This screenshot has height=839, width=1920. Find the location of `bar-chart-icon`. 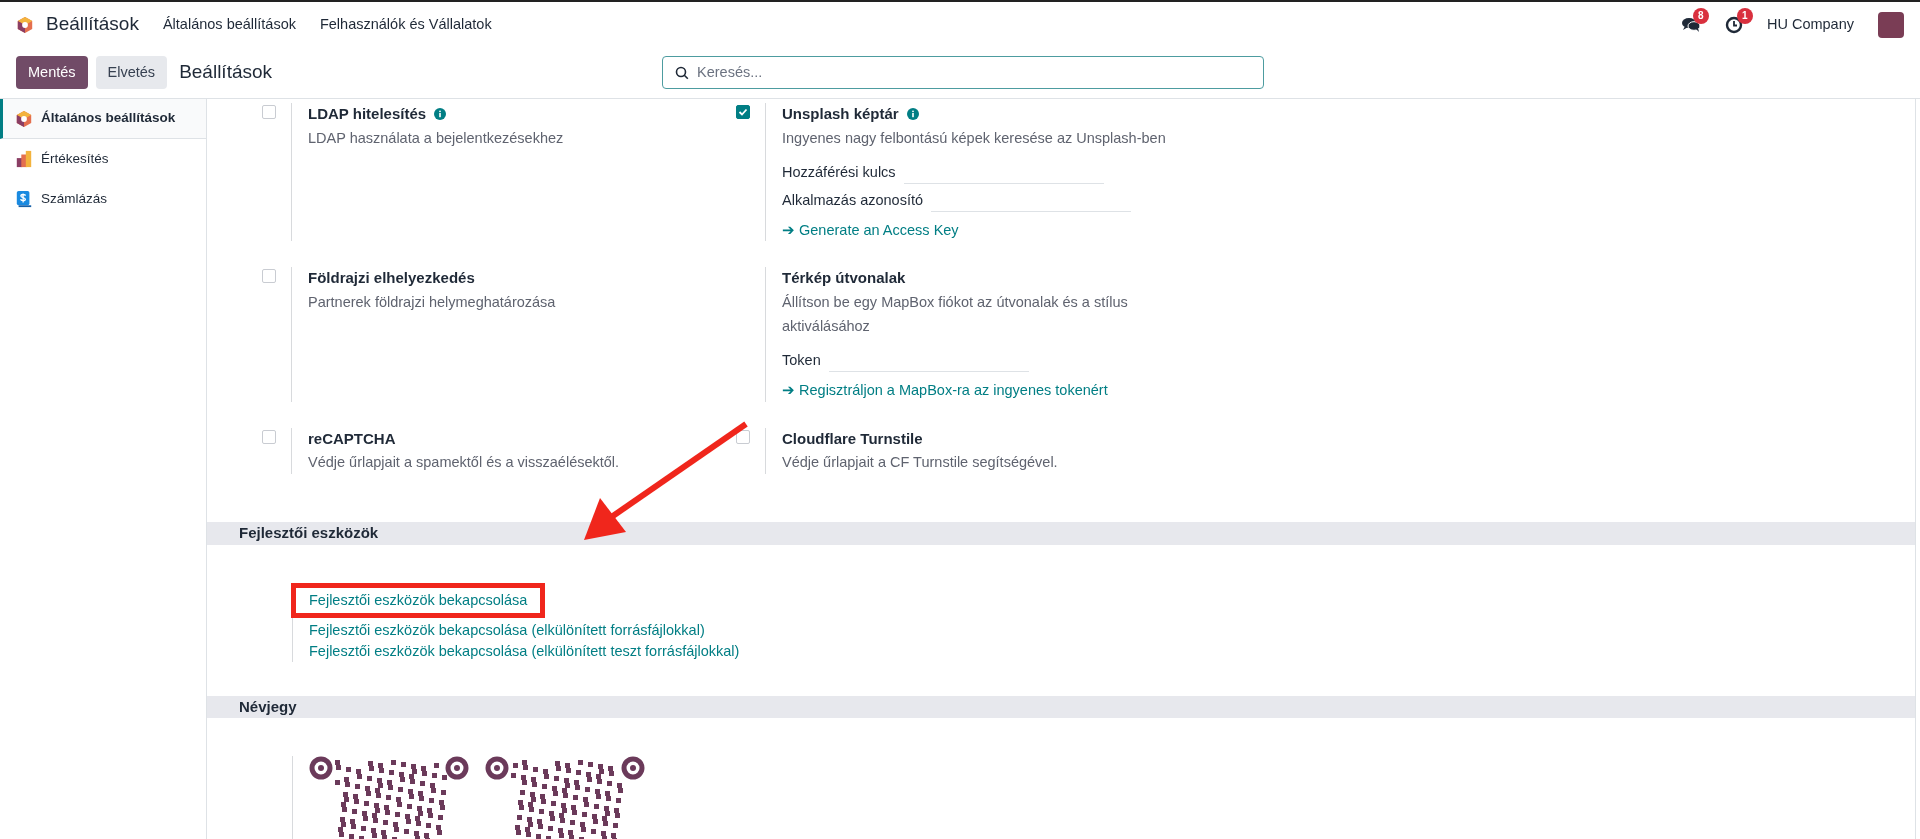

bar-chart-icon is located at coordinates (24, 159).